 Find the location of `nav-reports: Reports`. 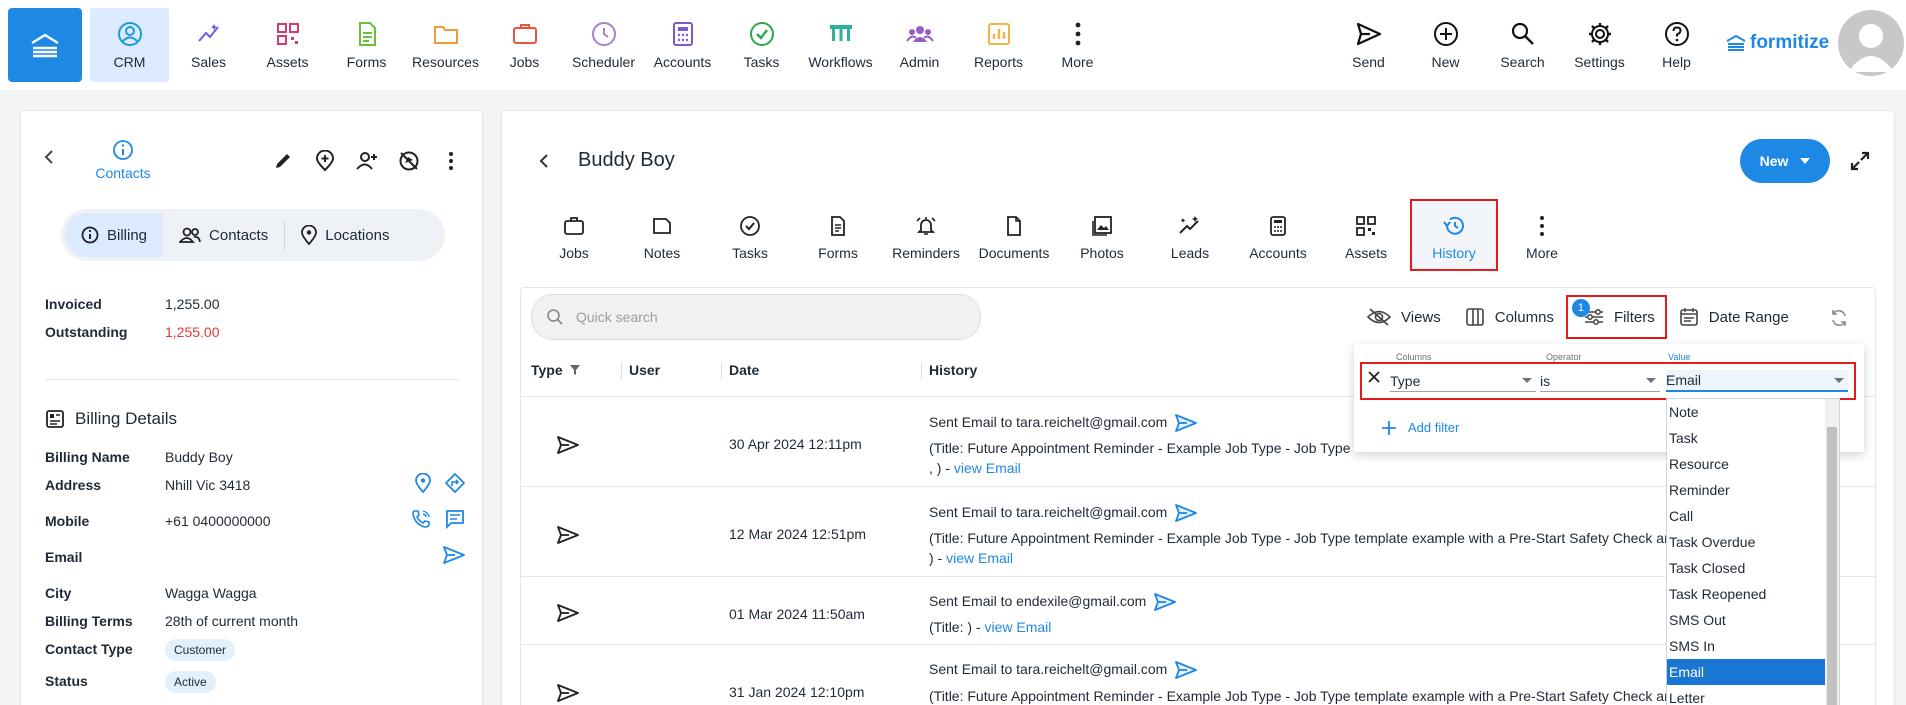

nav-reports: Reports is located at coordinates (998, 45).